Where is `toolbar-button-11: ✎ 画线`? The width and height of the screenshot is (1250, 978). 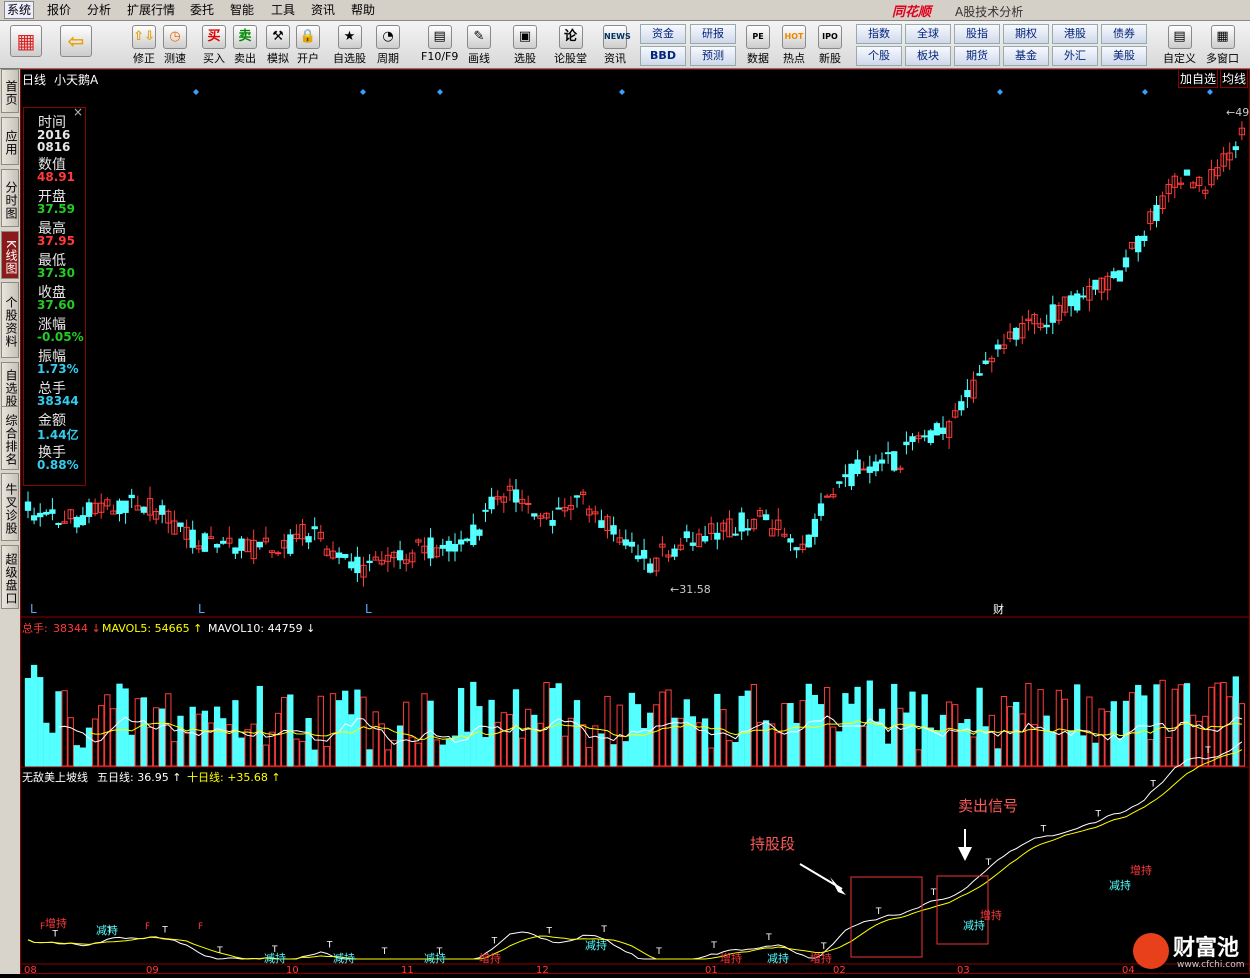
toolbar-button-11: ✎ 画线 is located at coordinates (479, 44).